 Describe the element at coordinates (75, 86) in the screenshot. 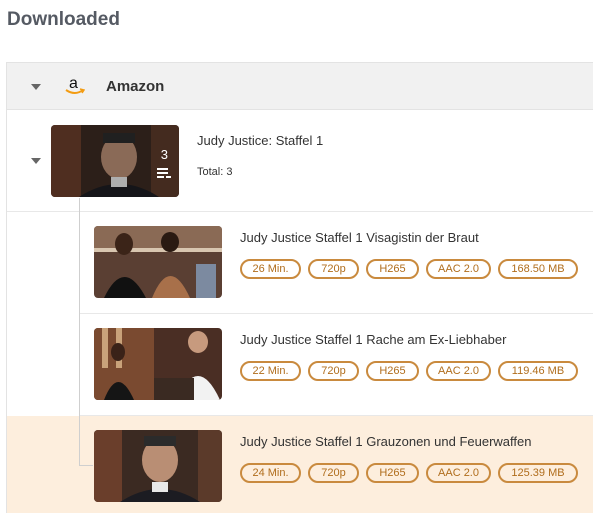

I see `amazon-logo-icon: a` at that location.